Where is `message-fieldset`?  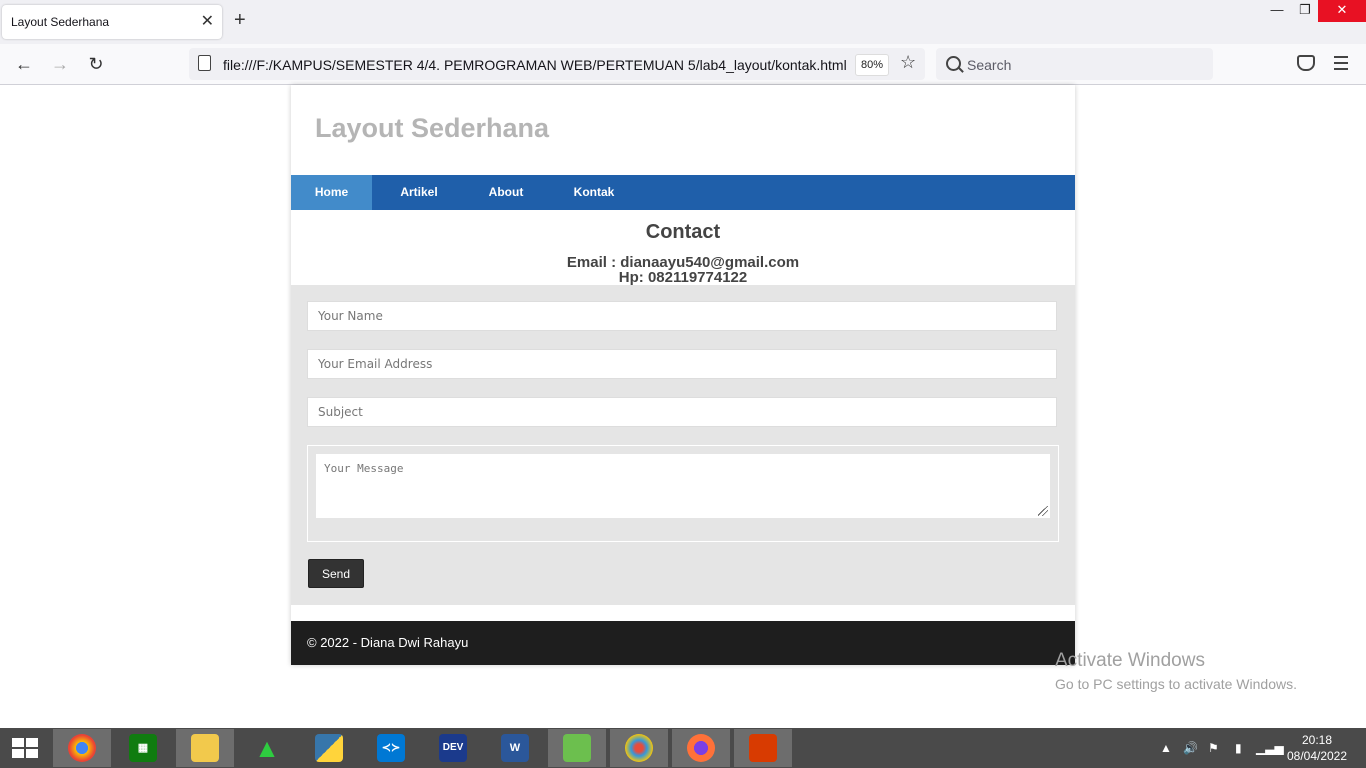 message-fieldset is located at coordinates (683, 493).